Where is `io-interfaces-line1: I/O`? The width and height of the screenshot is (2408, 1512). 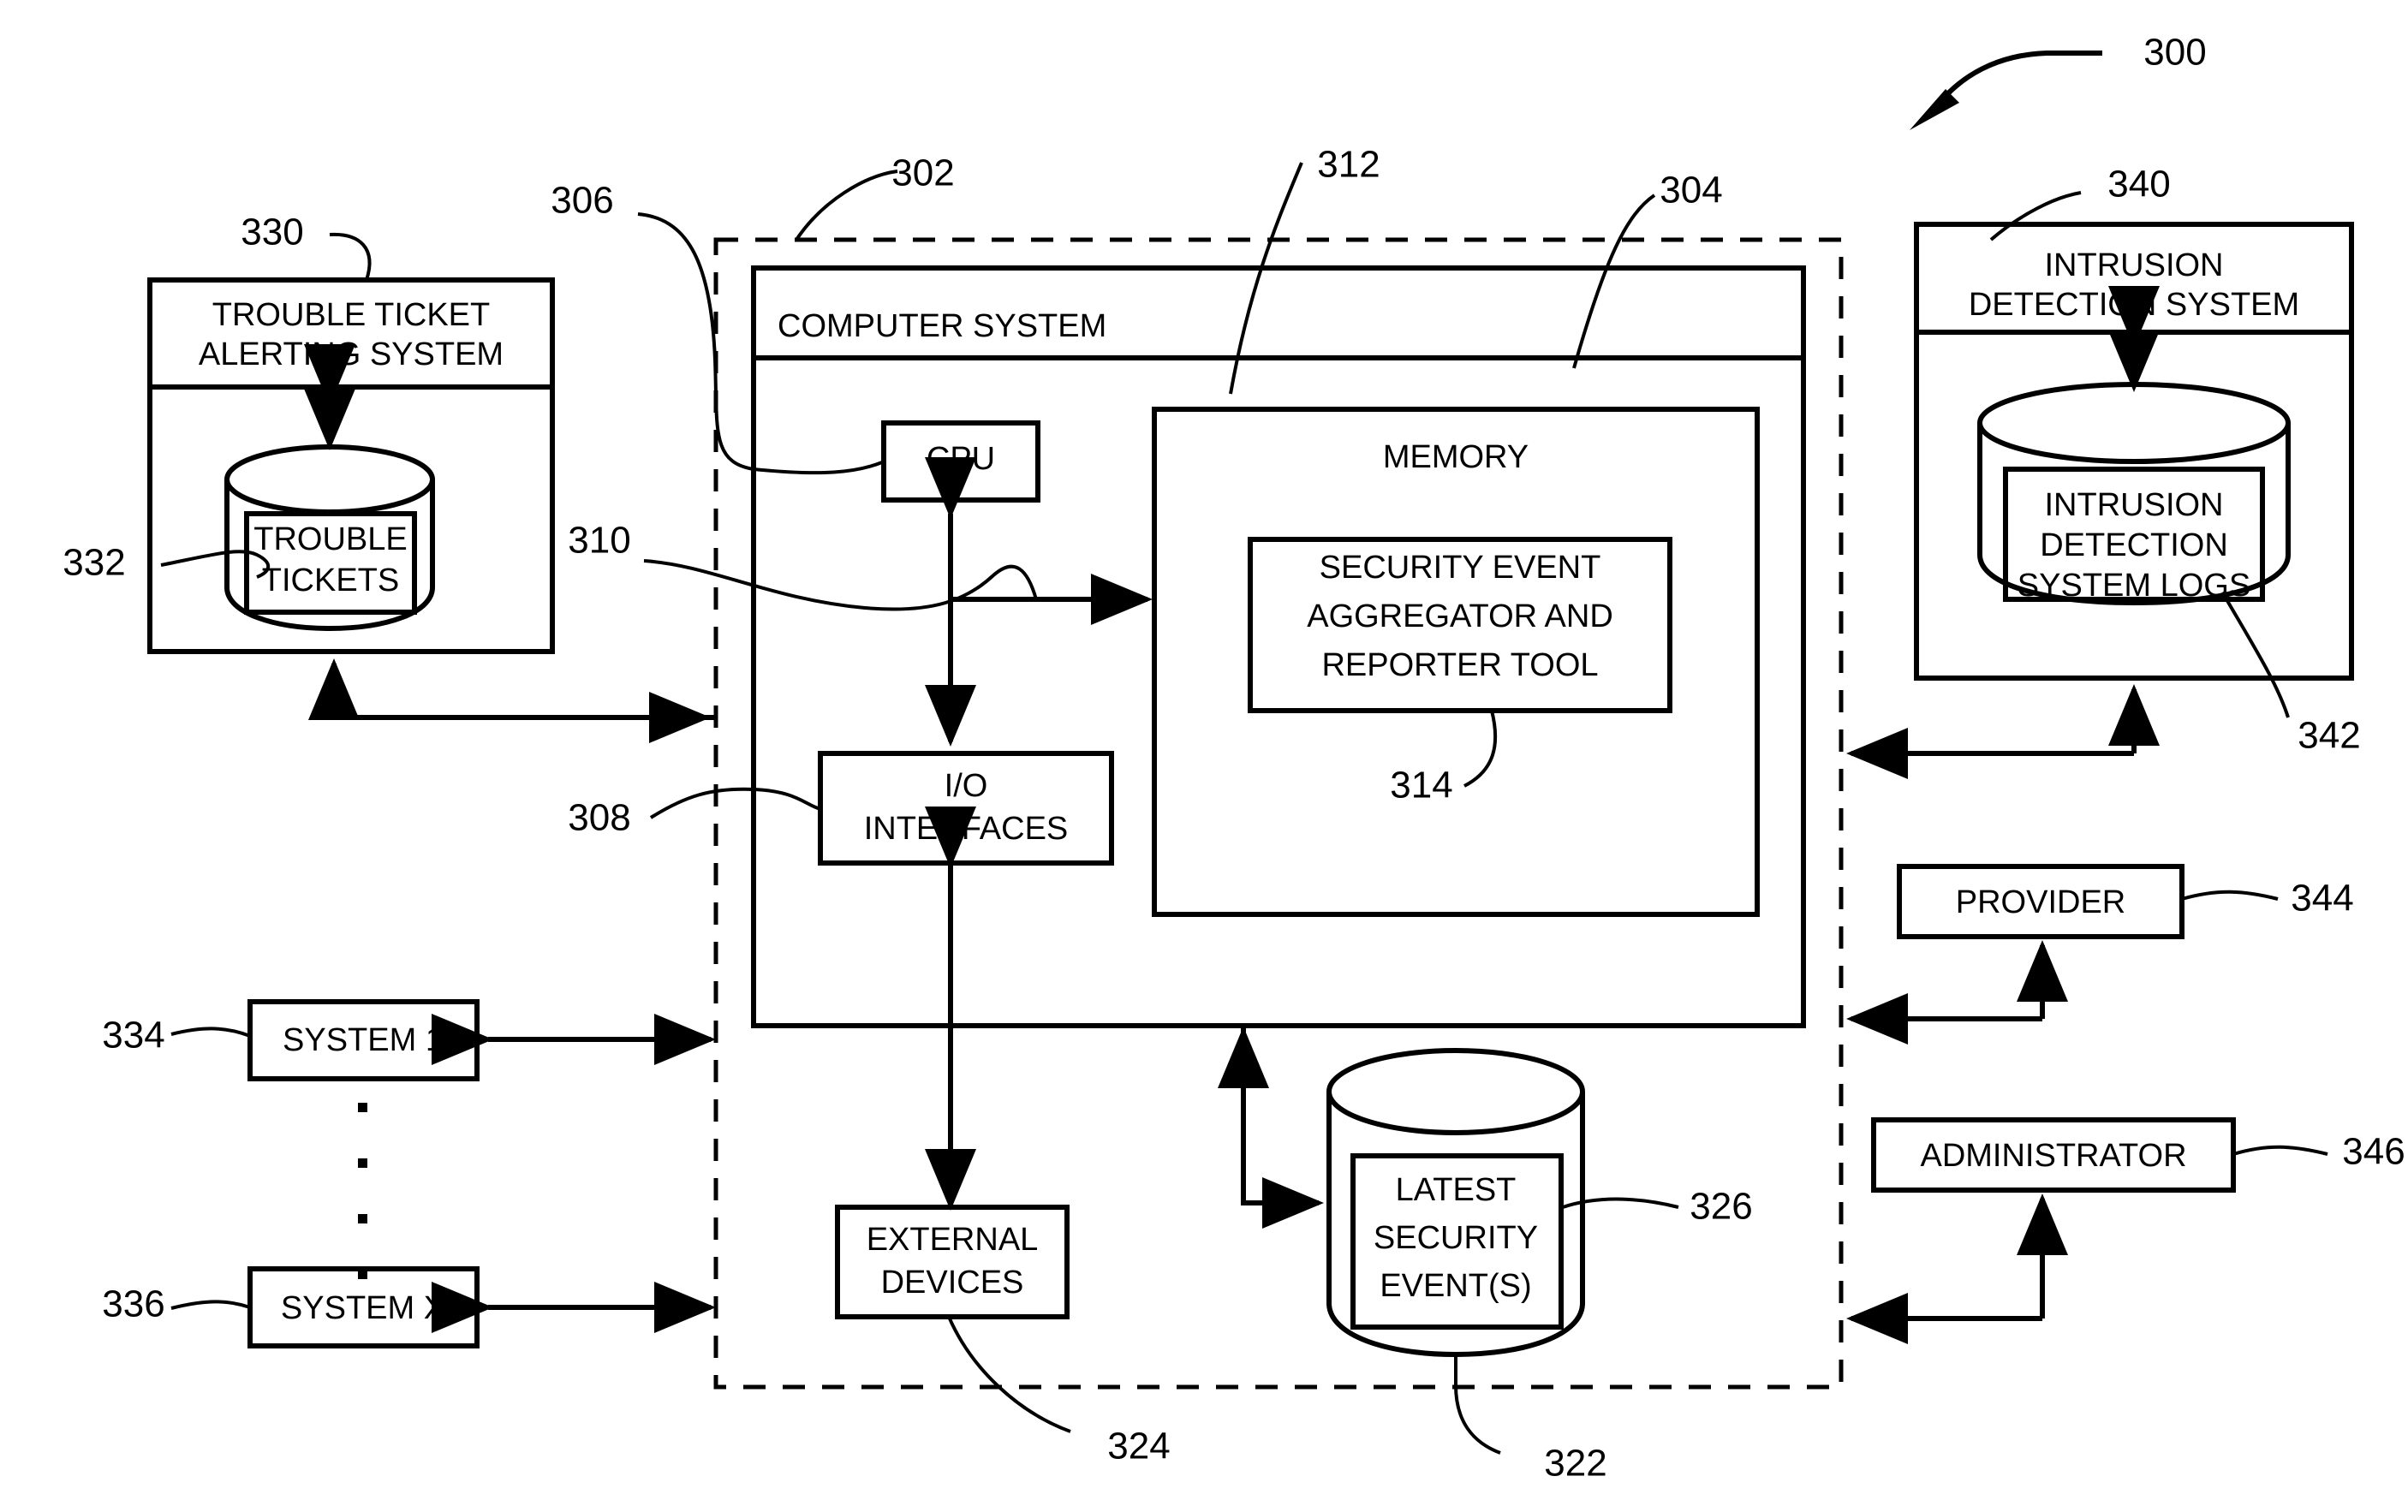 io-interfaces-line1: I/O is located at coordinates (966, 786).